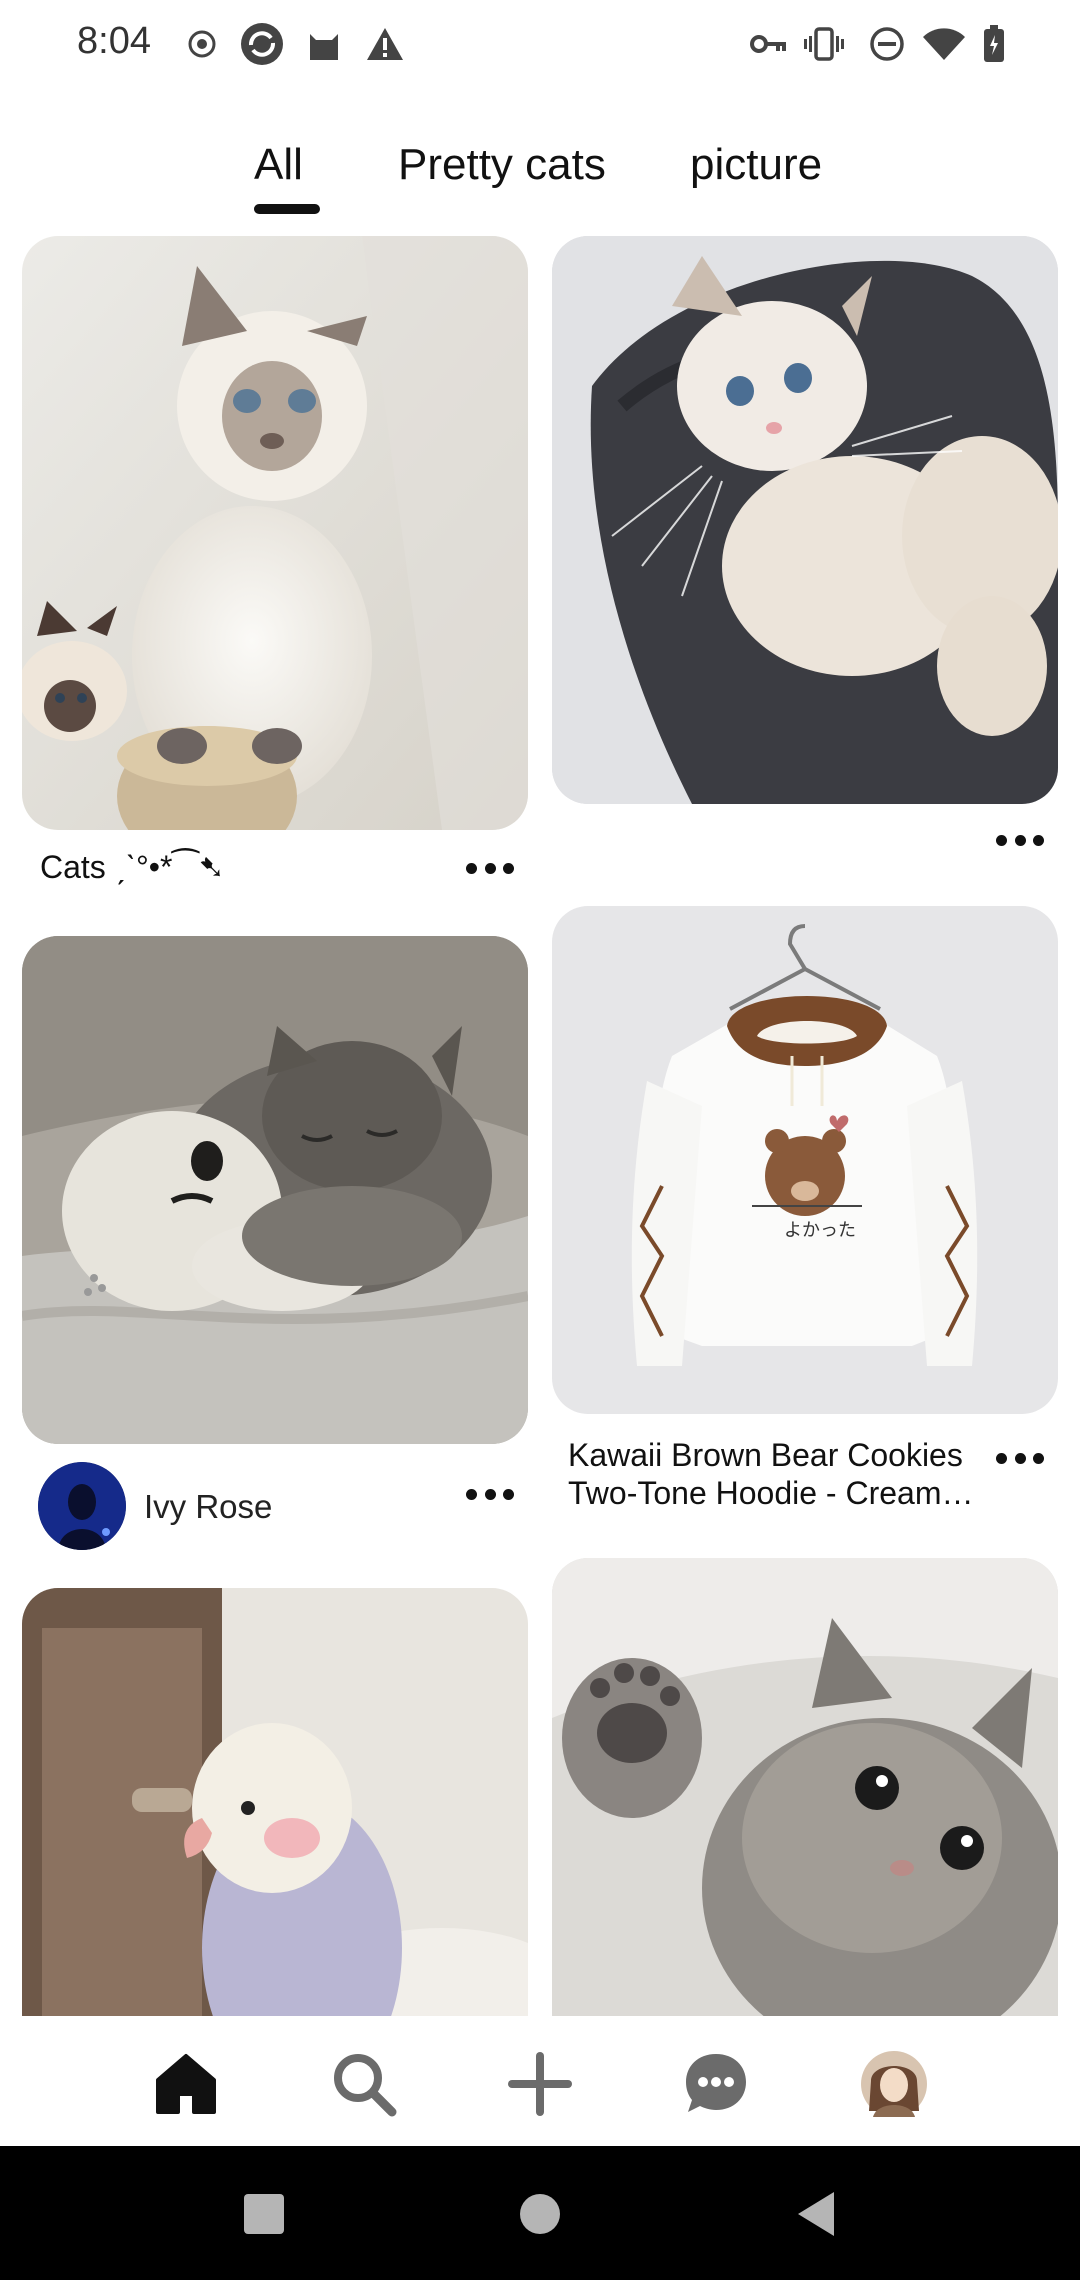 The image size is (1080, 2280). I want to click on tab-pretty-cats: Pretty cats, so click(502, 165).